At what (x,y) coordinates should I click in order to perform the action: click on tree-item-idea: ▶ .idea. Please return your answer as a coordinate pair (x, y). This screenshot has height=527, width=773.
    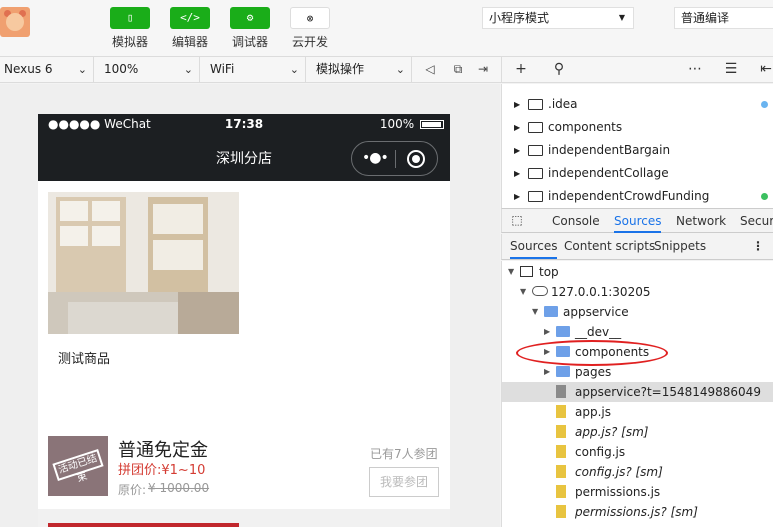
    Looking at the image, I should click on (637, 104).